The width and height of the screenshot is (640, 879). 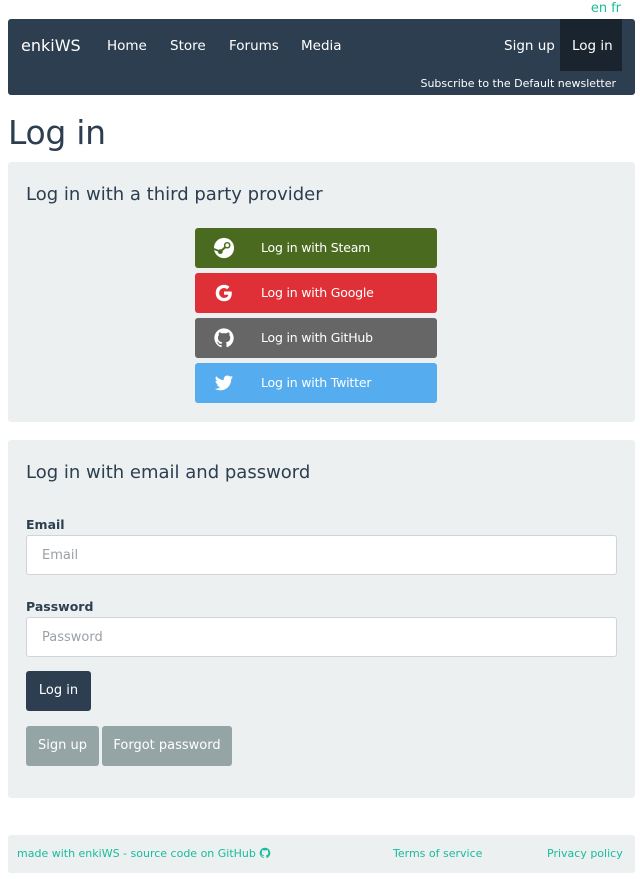 I want to click on steam-login-button: Log in with Steam, so click(x=316, y=248).